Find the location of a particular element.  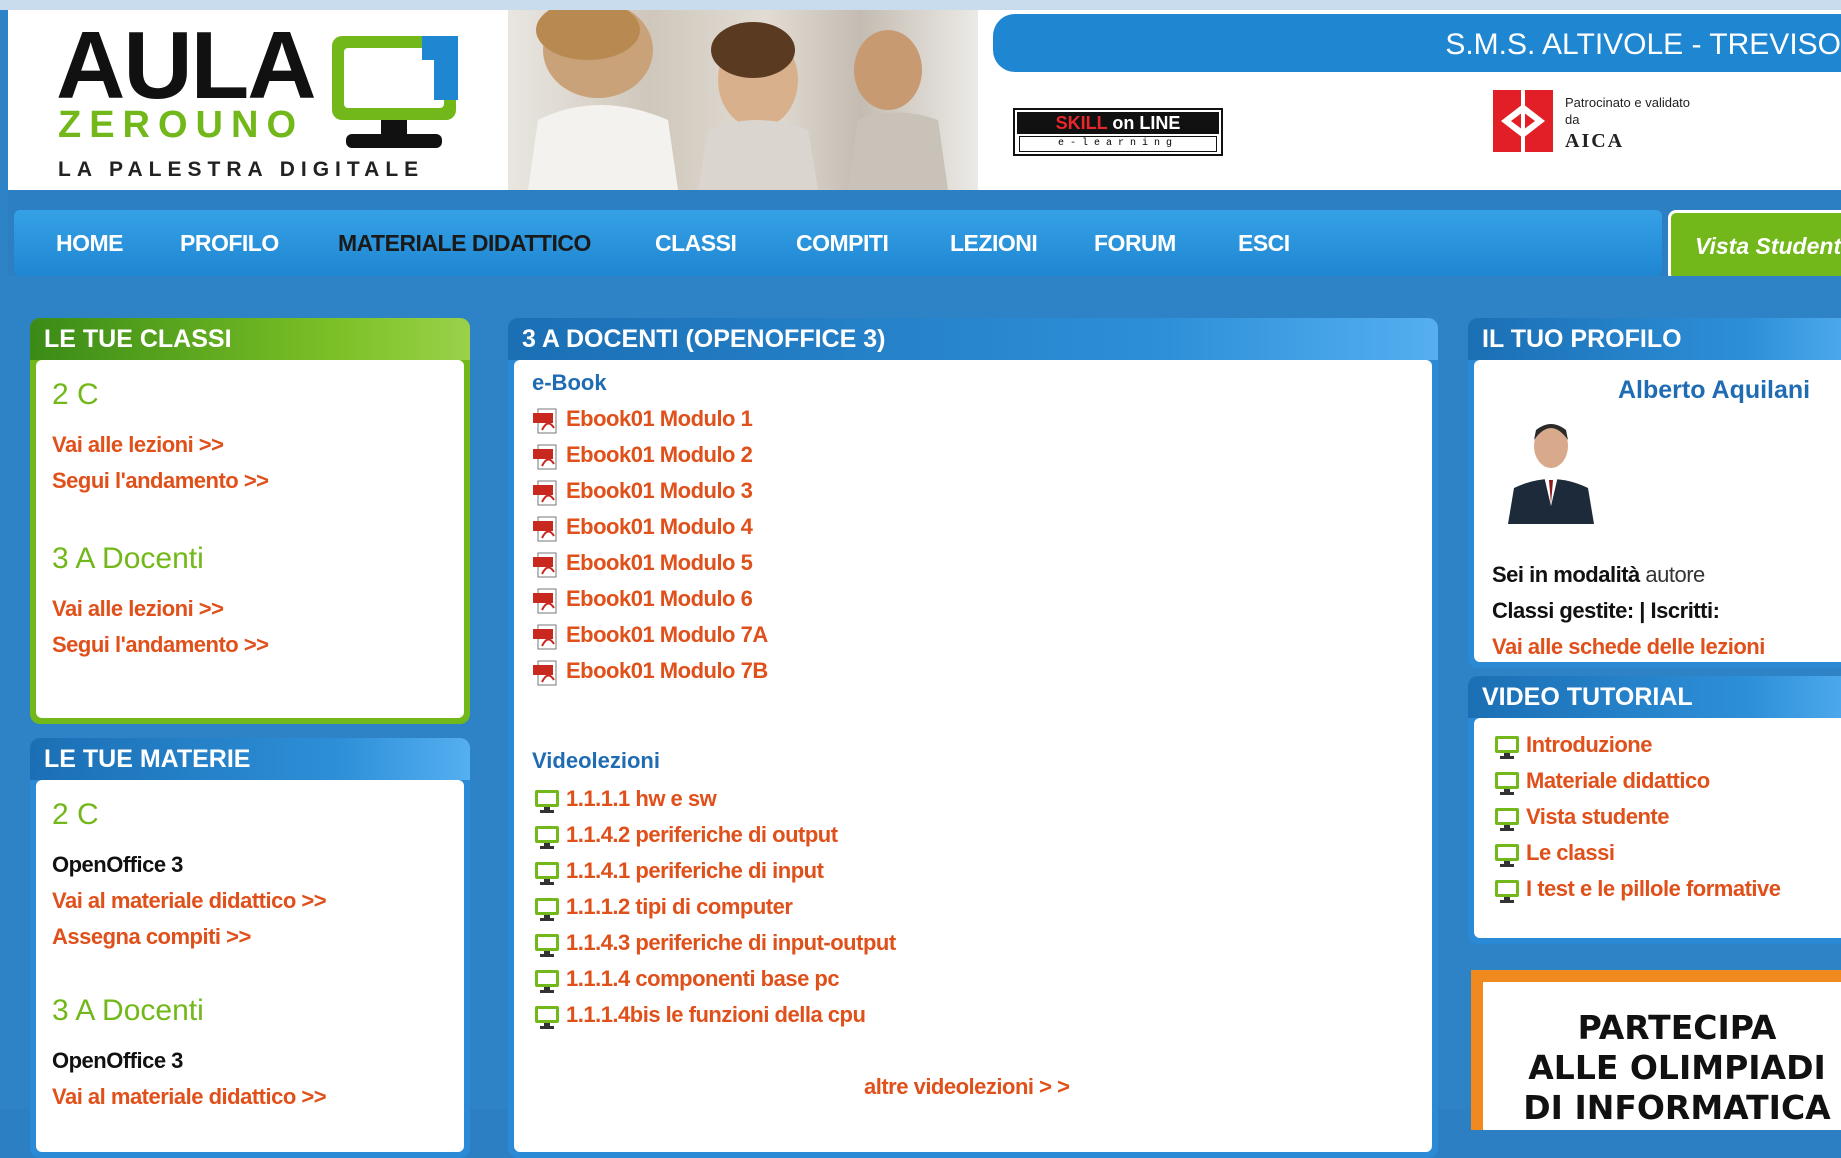

classes-panel-title: LE TUE CLASSI is located at coordinates (250, 339).